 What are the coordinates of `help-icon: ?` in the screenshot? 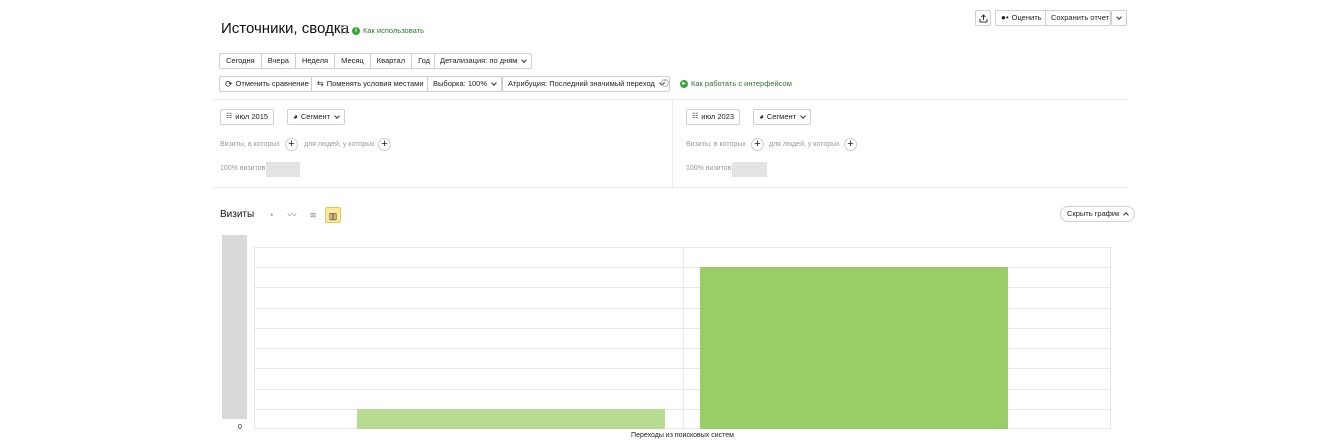 It's located at (665, 83).